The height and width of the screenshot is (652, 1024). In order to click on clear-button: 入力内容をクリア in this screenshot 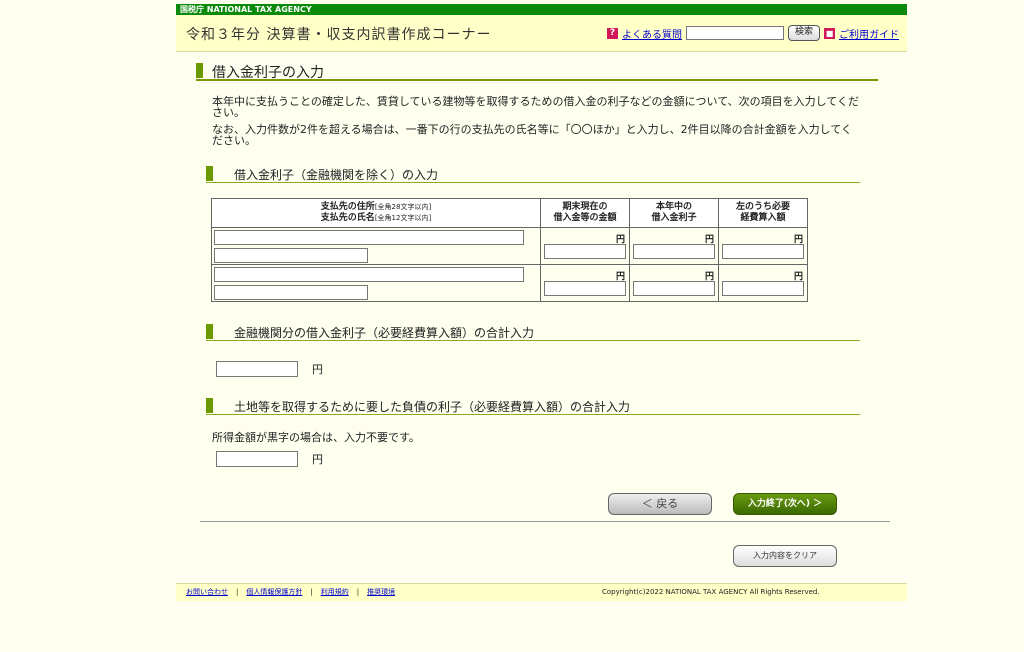, I will do `click(785, 556)`.